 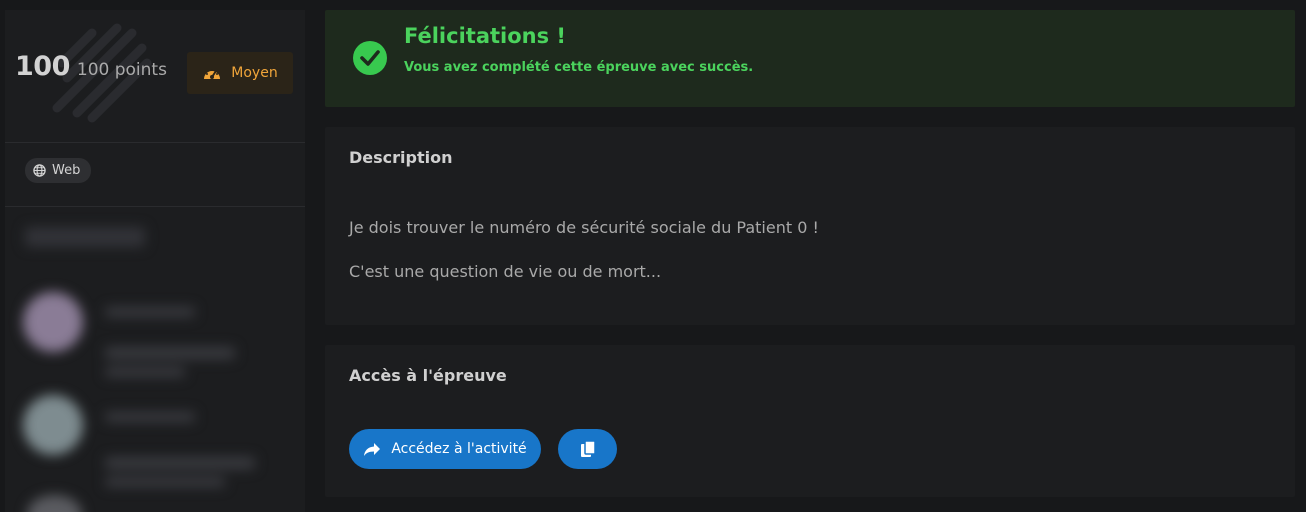 I want to click on copy-link-button, so click(x=587, y=449).